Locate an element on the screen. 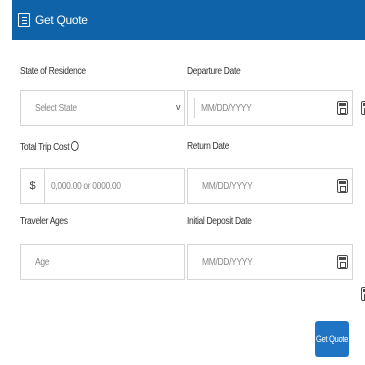 The image size is (365, 365). currency-addon: $ is located at coordinates (33, 186).